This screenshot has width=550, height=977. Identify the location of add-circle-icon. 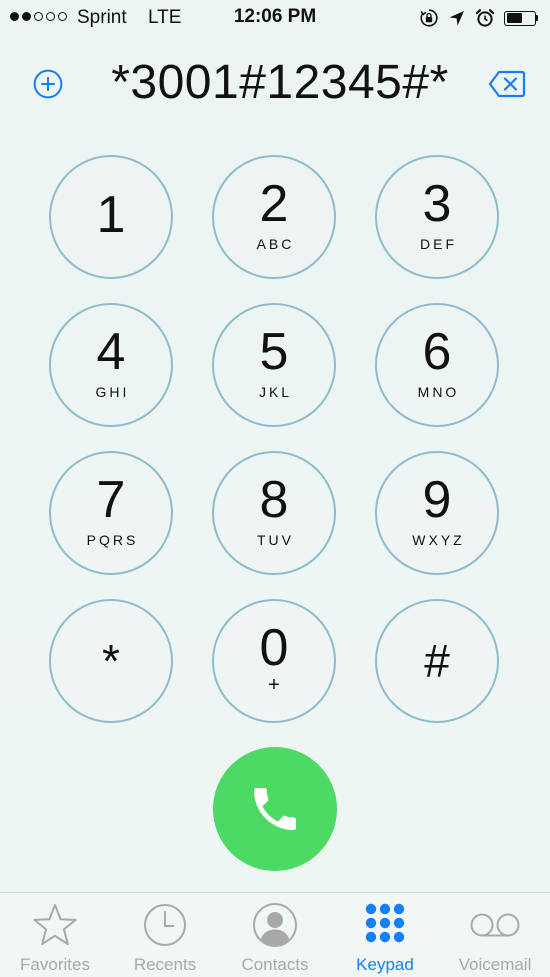
(48, 84).